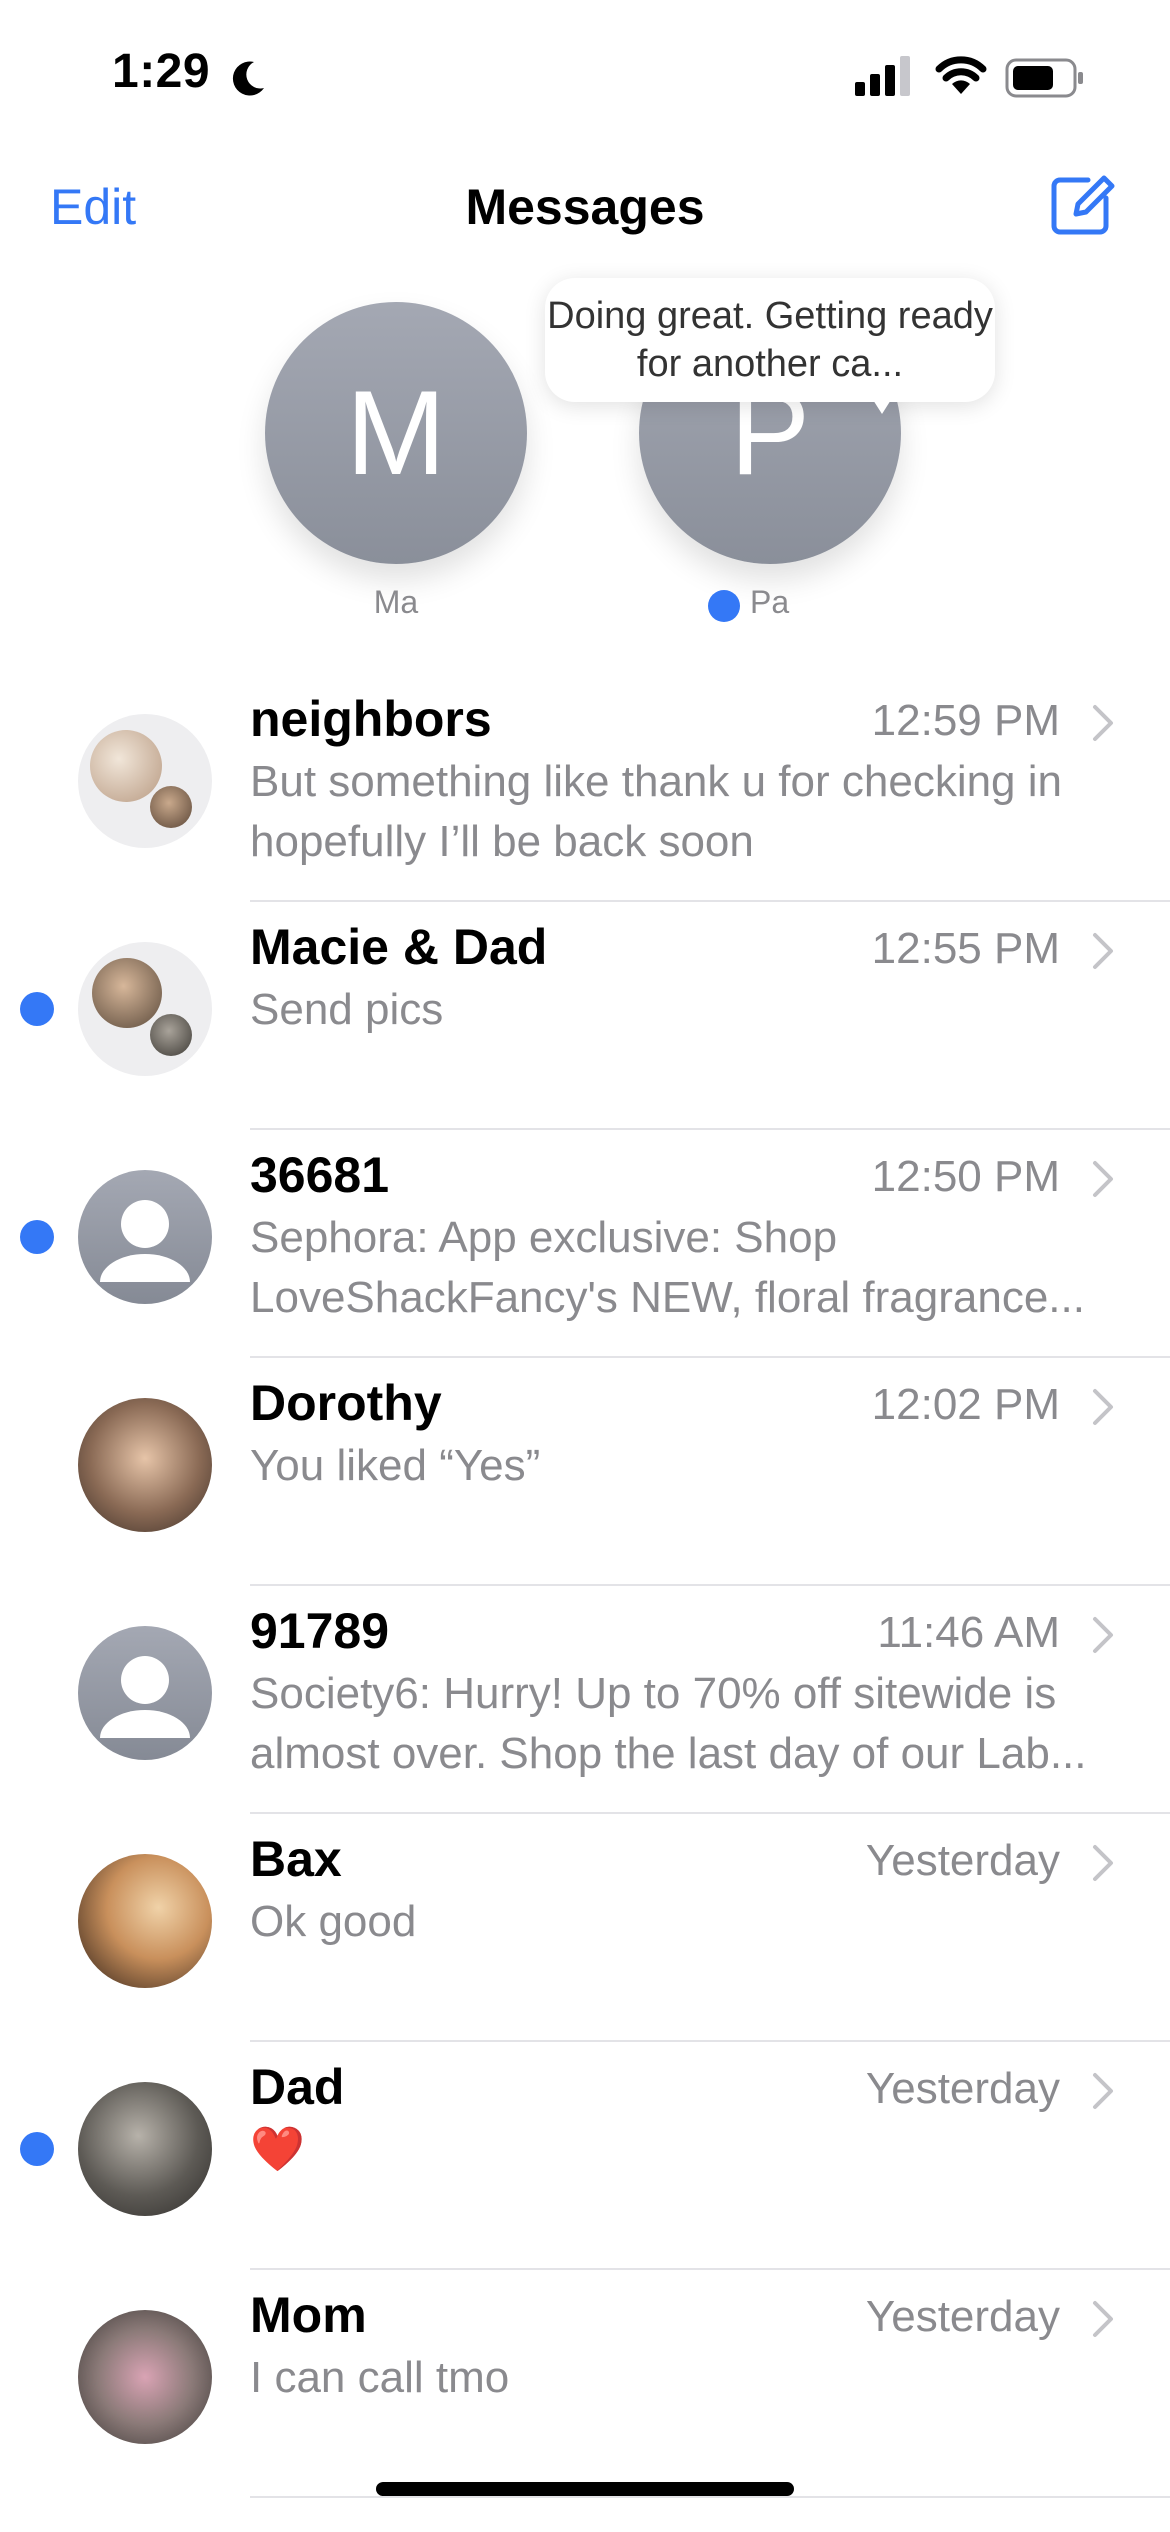 The width and height of the screenshot is (1170, 2532). What do you see at coordinates (961, 75) in the screenshot?
I see `wifi-icon` at bounding box center [961, 75].